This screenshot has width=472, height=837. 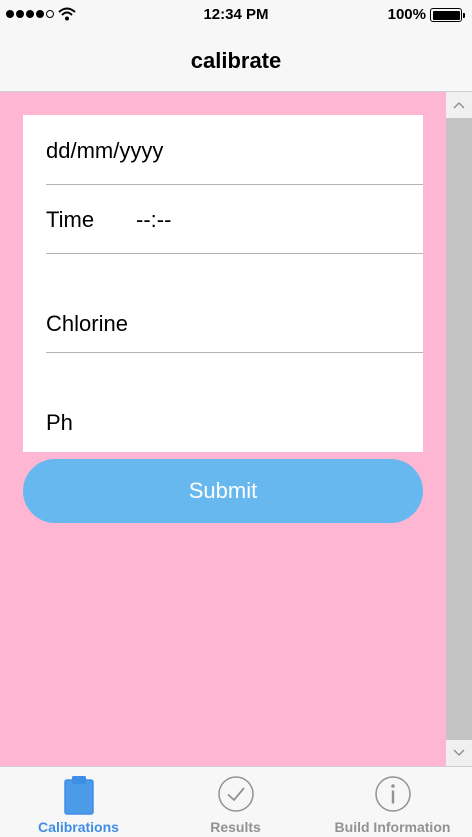 I want to click on ph-field: Ph, so click(x=234, y=402).